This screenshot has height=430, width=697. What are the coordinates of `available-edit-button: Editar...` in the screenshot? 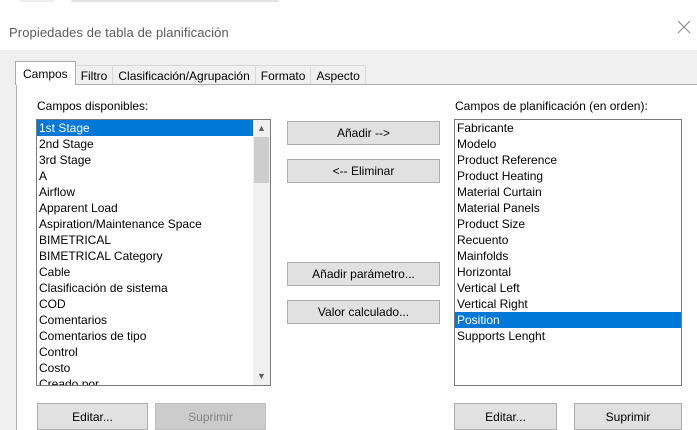 It's located at (92, 416).